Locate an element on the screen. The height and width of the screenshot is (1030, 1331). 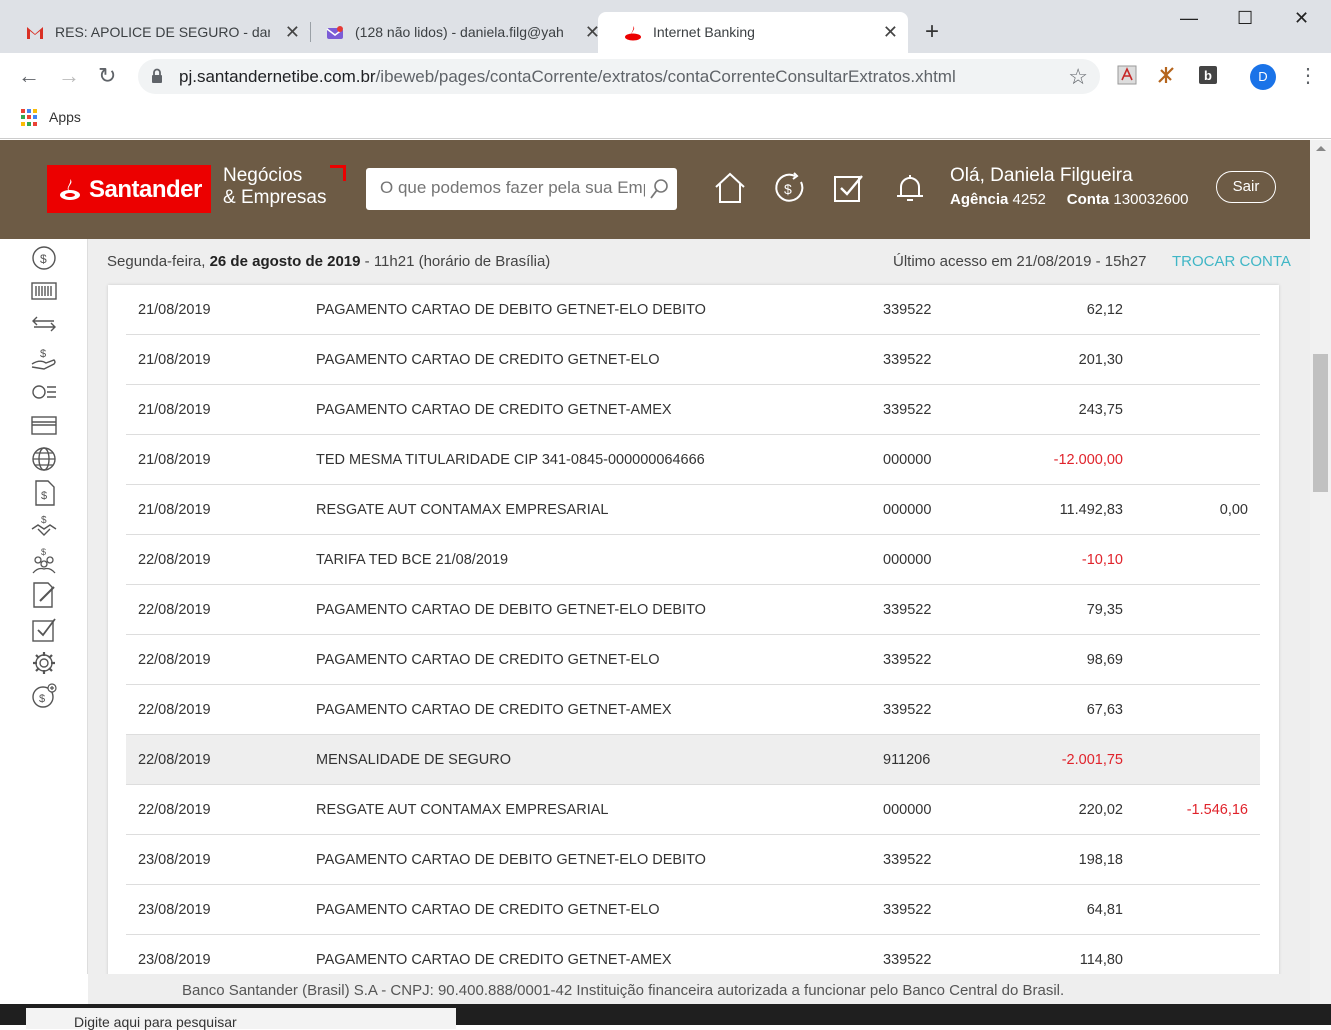
back-arrow-icon: ← is located at coordinates (29, 76).